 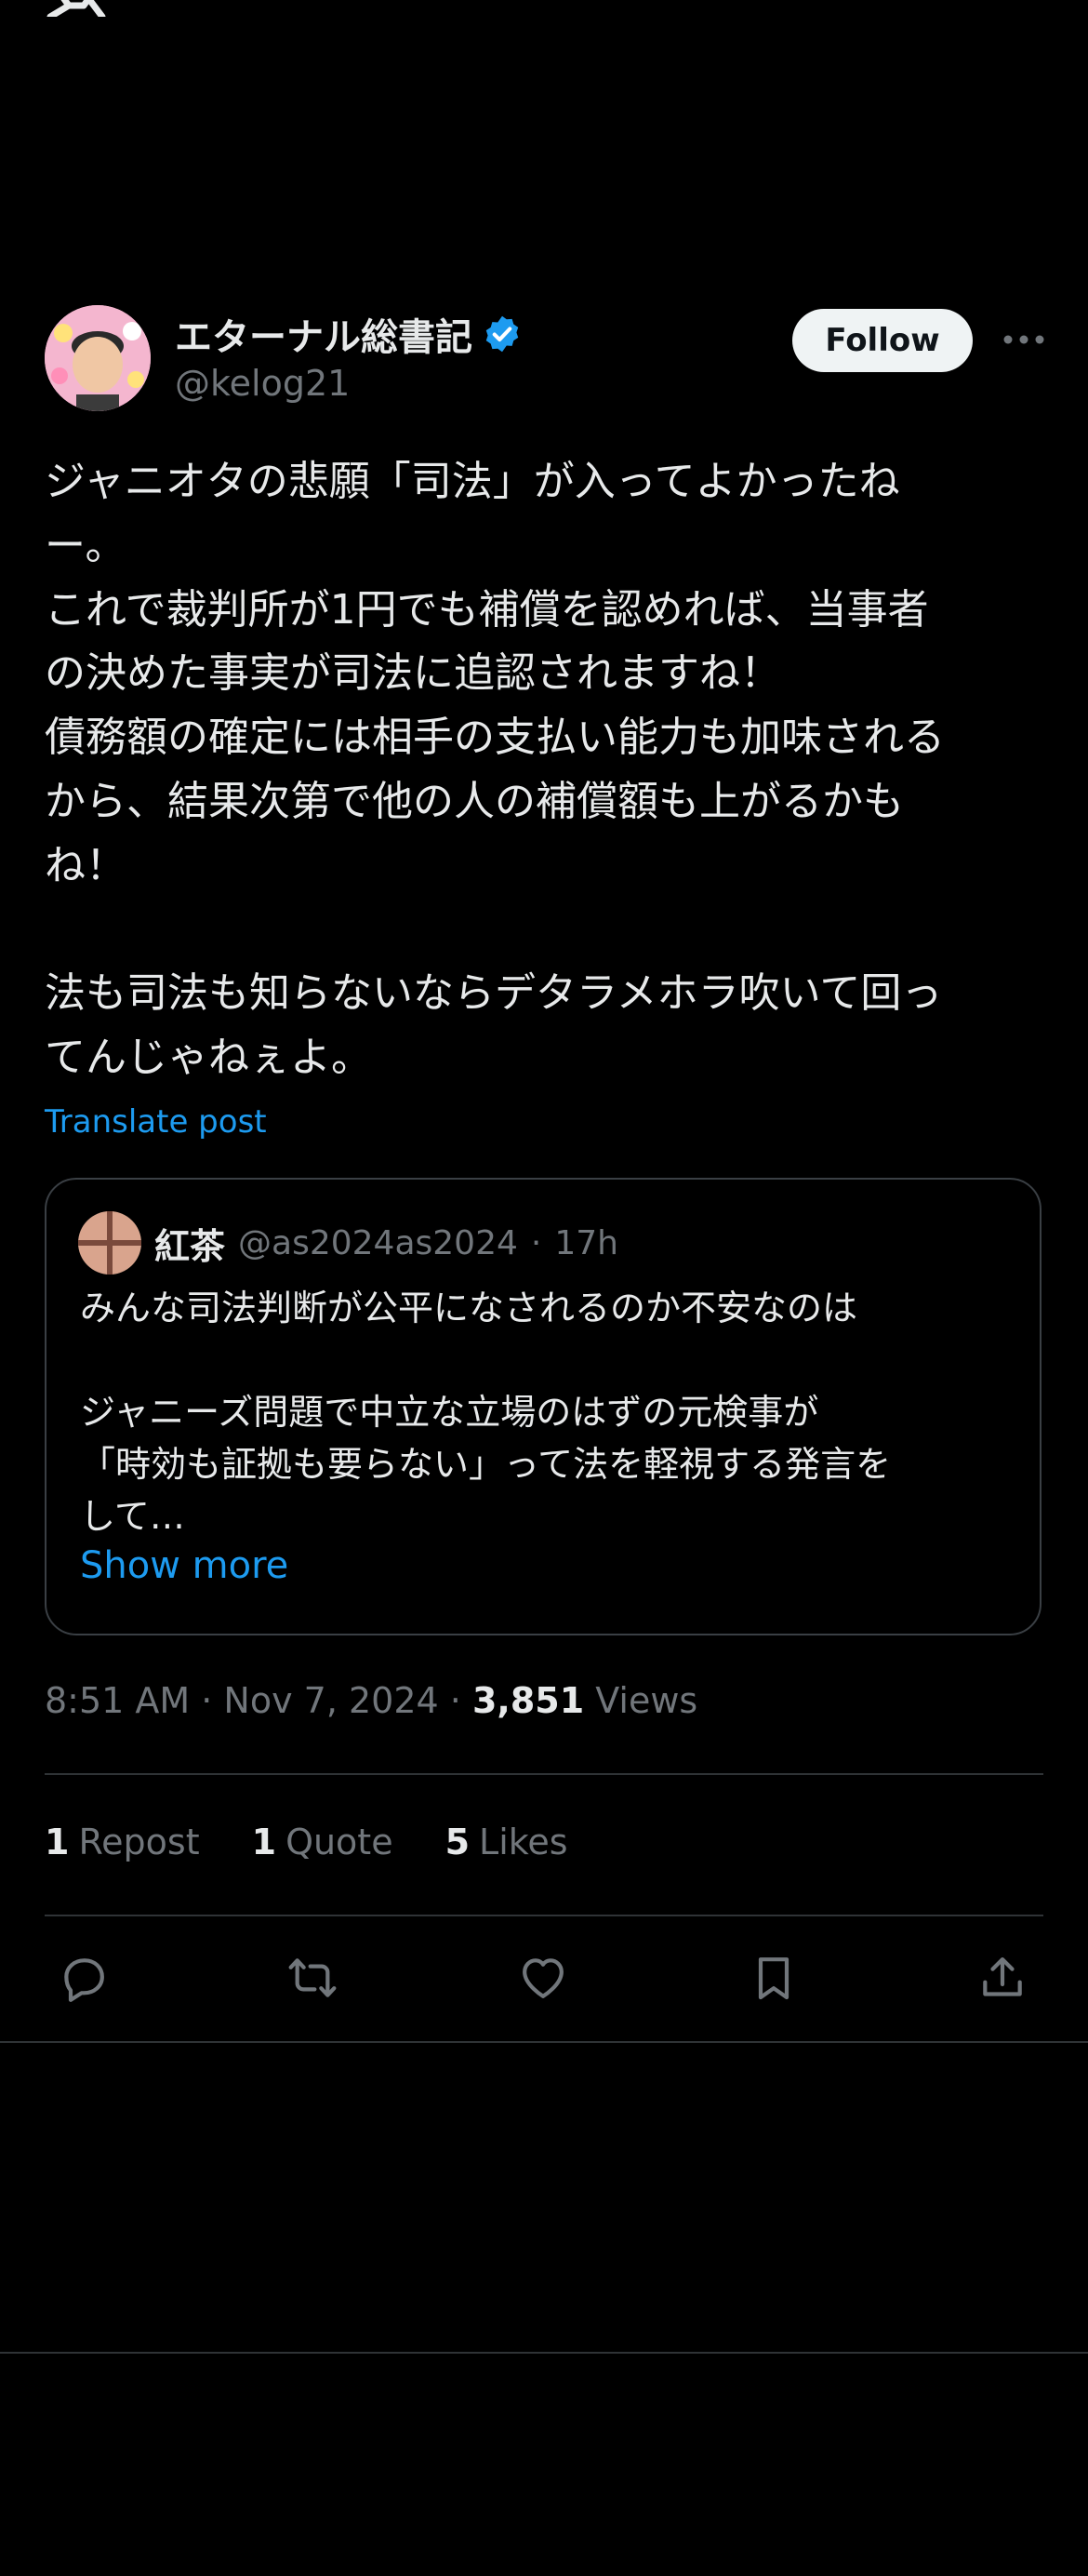 I want to click on show-more-link: Show more, so click(x=184, y=1565).